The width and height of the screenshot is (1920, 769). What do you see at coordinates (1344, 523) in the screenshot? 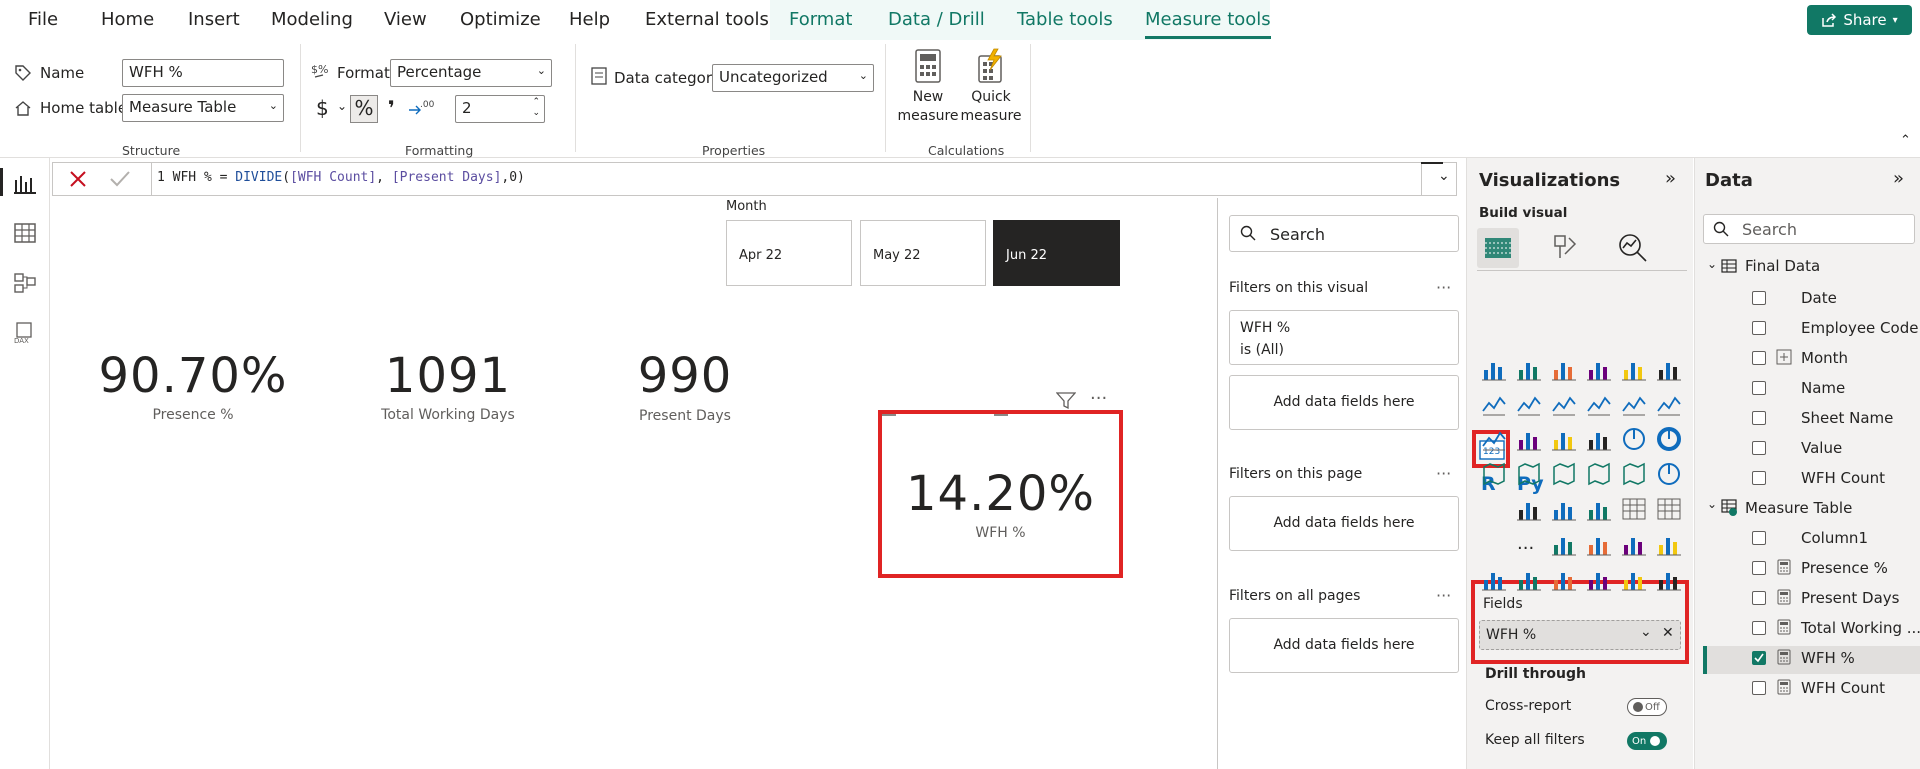
I see `add-page-filter-dropzone: Add data fields here` at bounding box center [1344, 523].